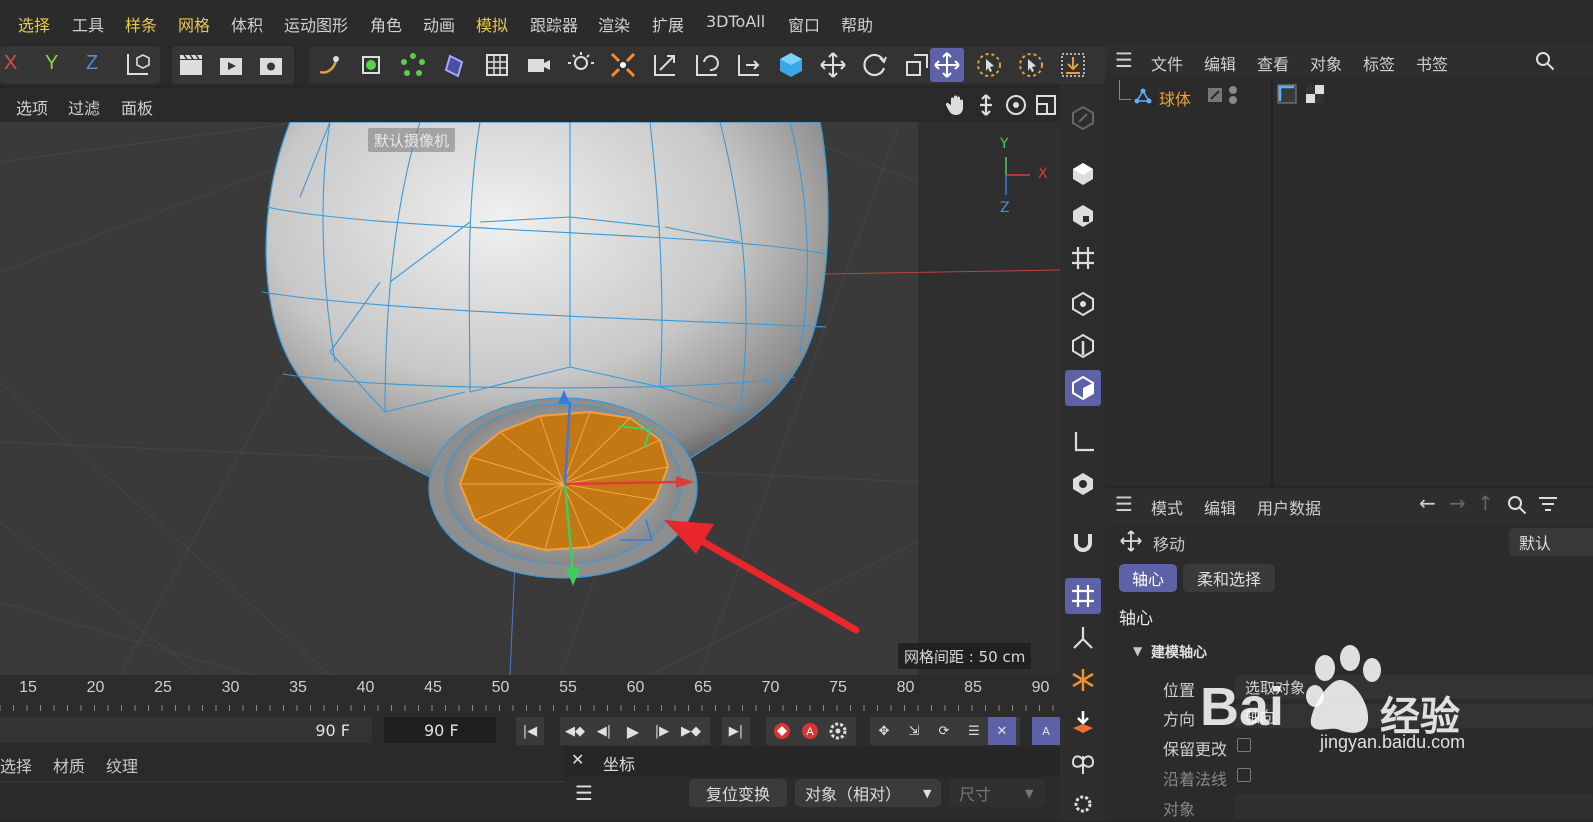  I want to click on dynamics-button, so click(1083, 680).